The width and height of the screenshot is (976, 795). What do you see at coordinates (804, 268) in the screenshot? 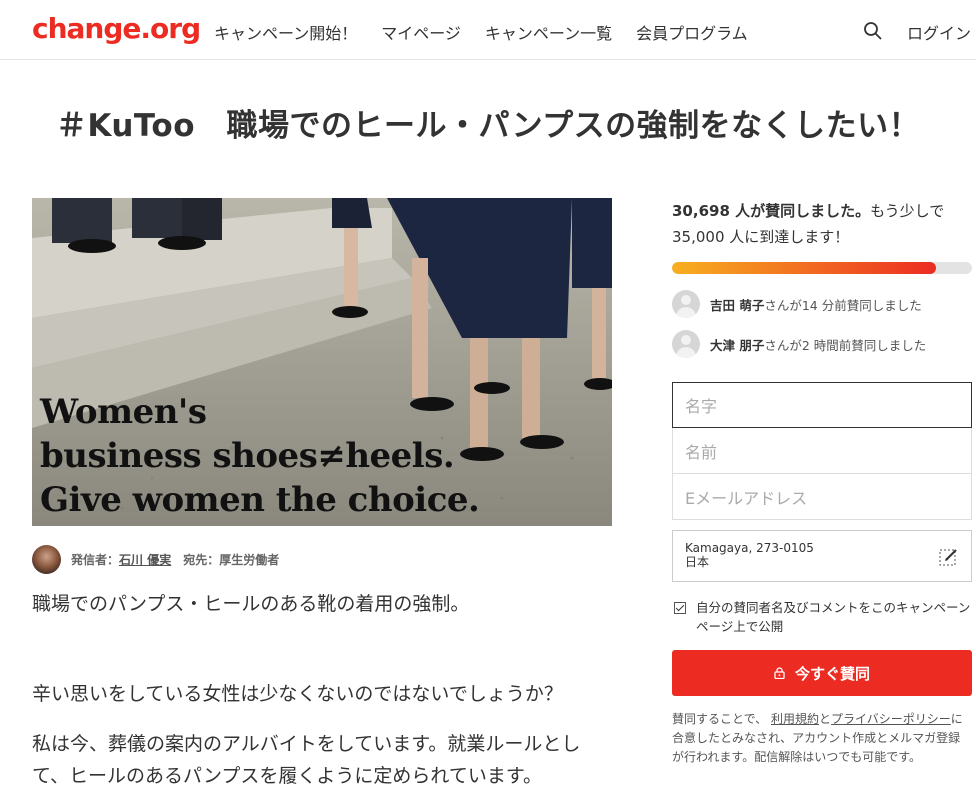
I see `progress-fill` at bounding box center [804, 268].